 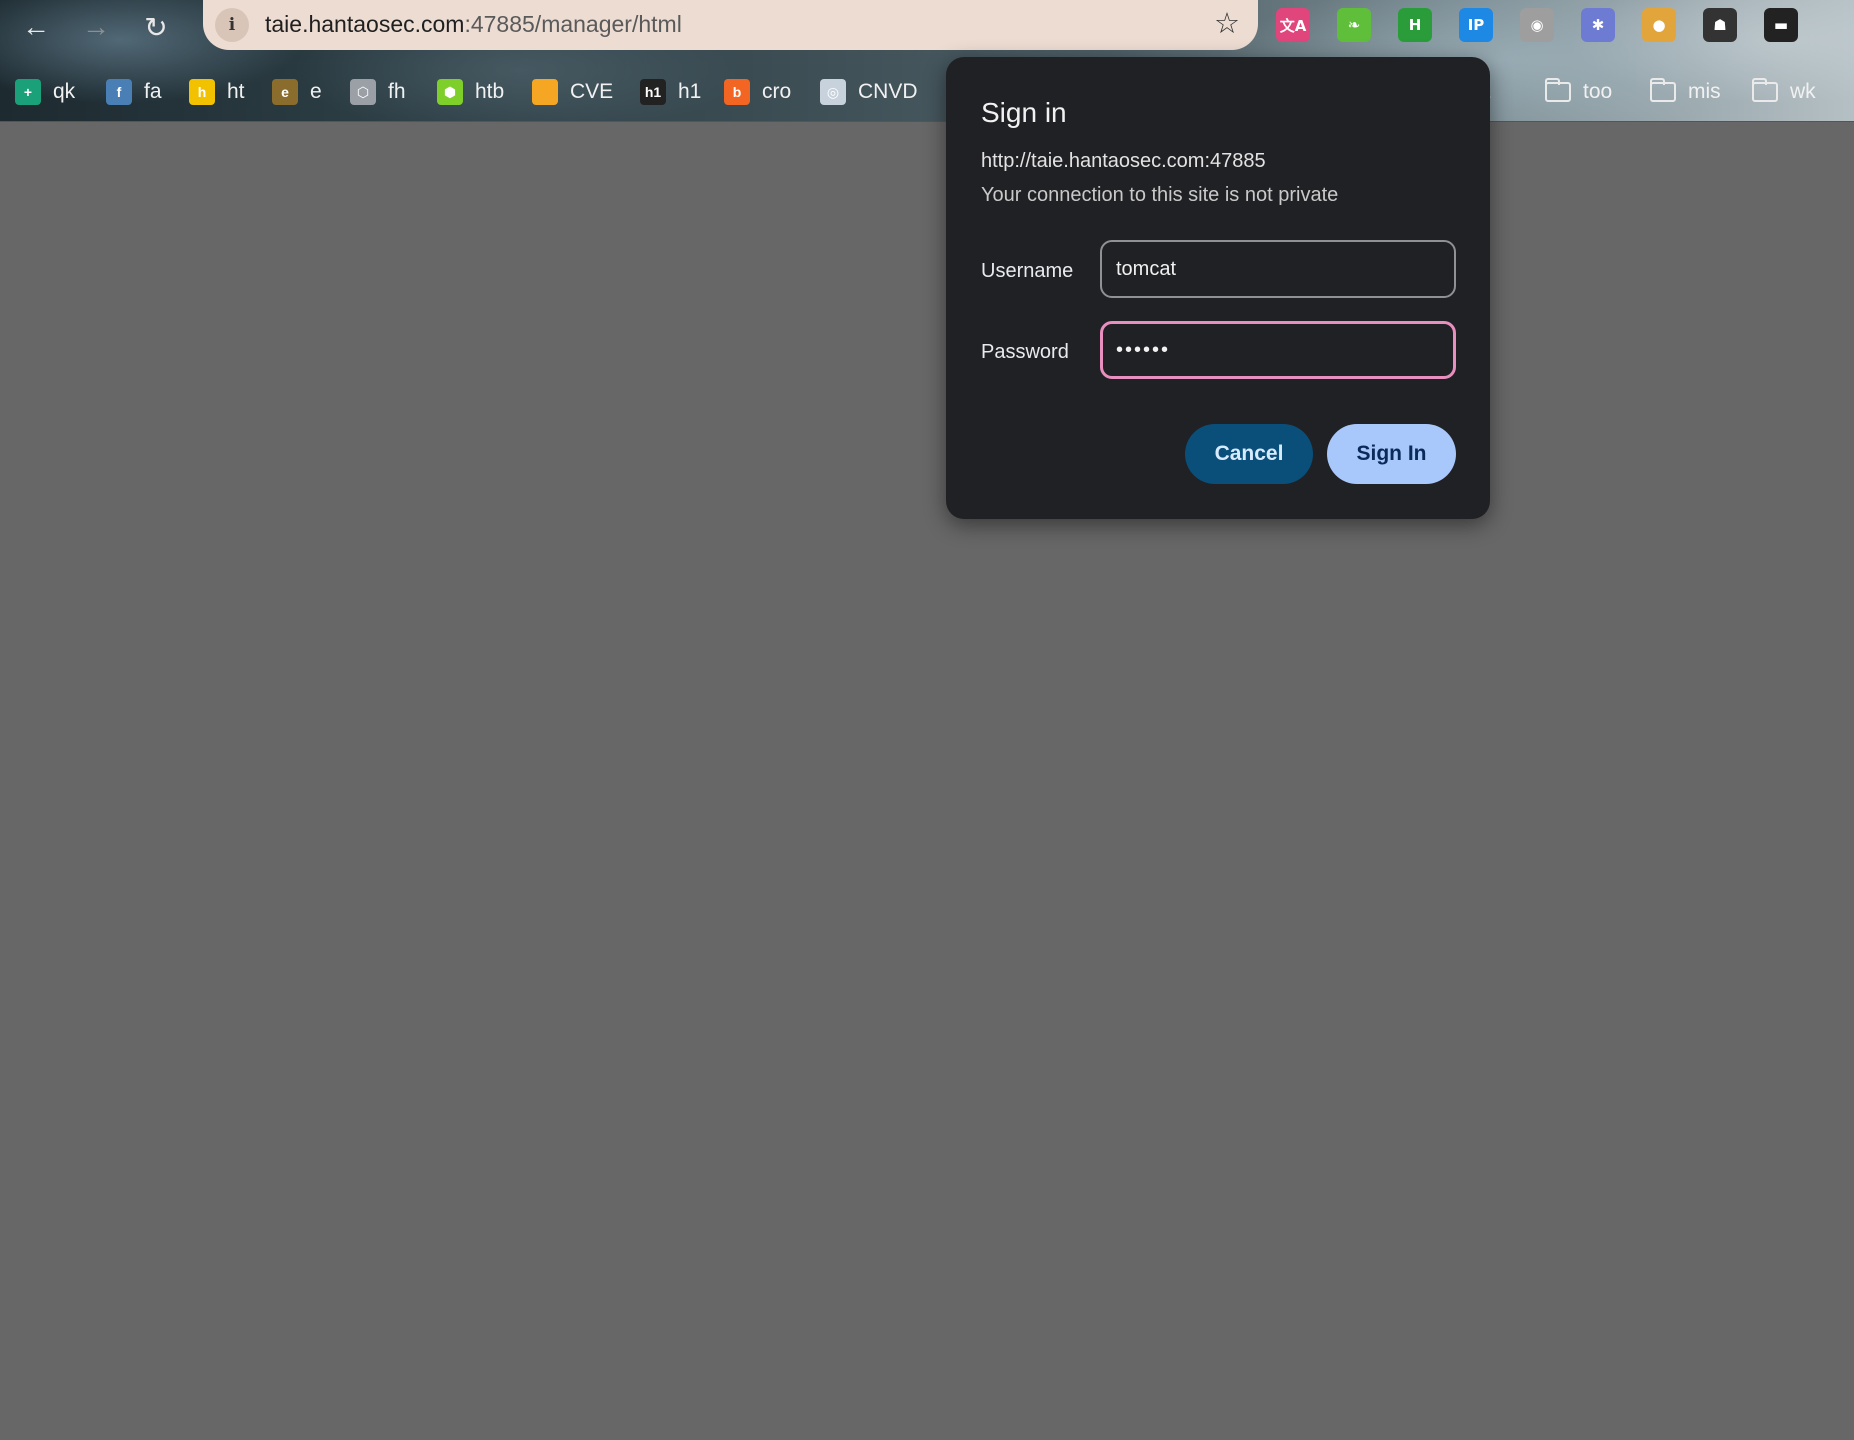 I want to click on bookmark-cve: CVE, so click(x=572, y=92).